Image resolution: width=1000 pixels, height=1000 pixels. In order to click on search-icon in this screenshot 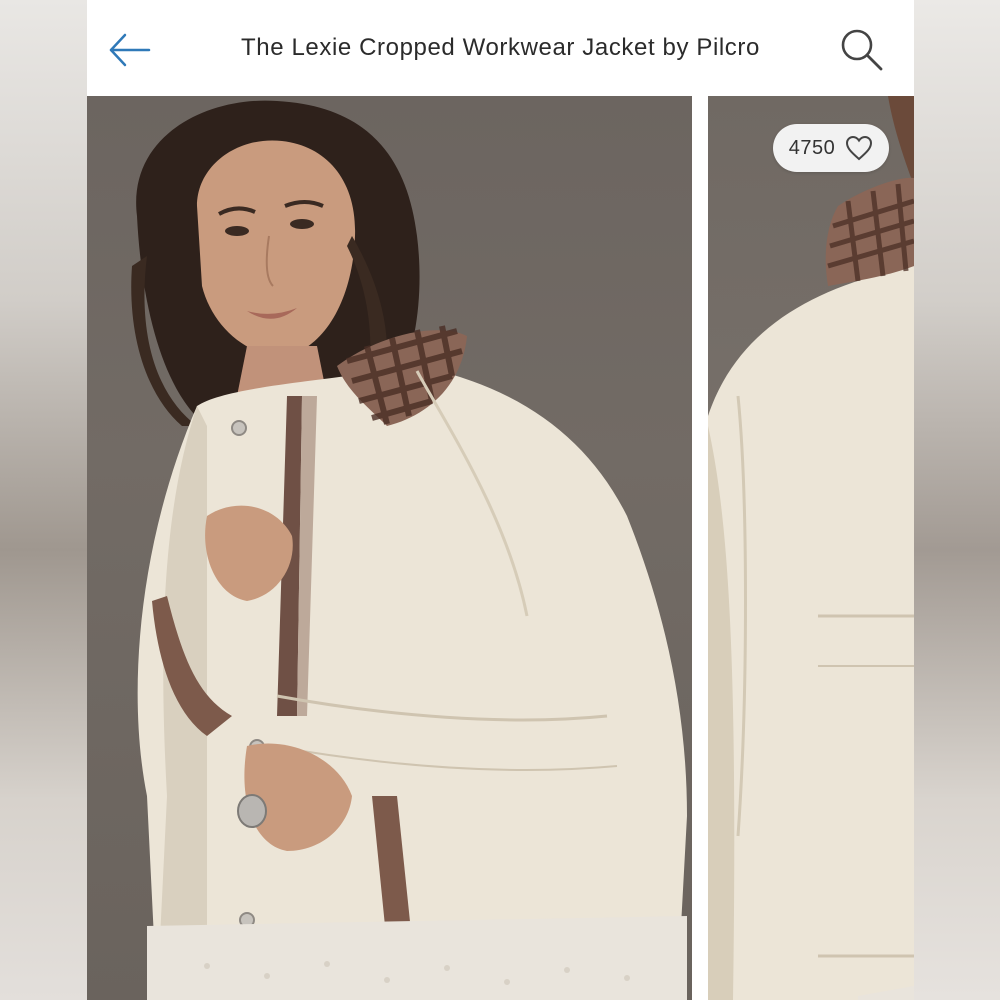, I will do `click(862, 50)`.